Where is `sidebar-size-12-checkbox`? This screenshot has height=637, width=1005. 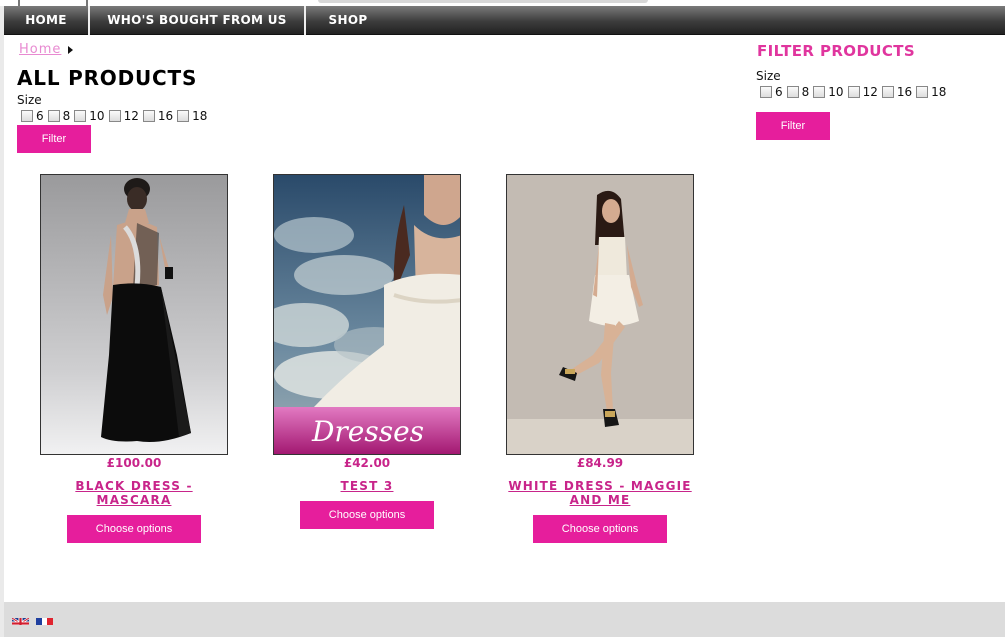
sidebar-size-12-checkbox is located at coordinates (853, 92).